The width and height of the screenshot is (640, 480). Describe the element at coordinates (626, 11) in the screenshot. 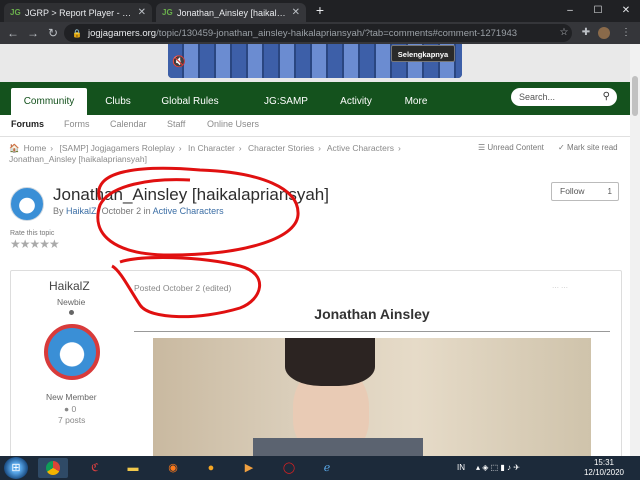

I see `close-window-button: ✕` at that location.